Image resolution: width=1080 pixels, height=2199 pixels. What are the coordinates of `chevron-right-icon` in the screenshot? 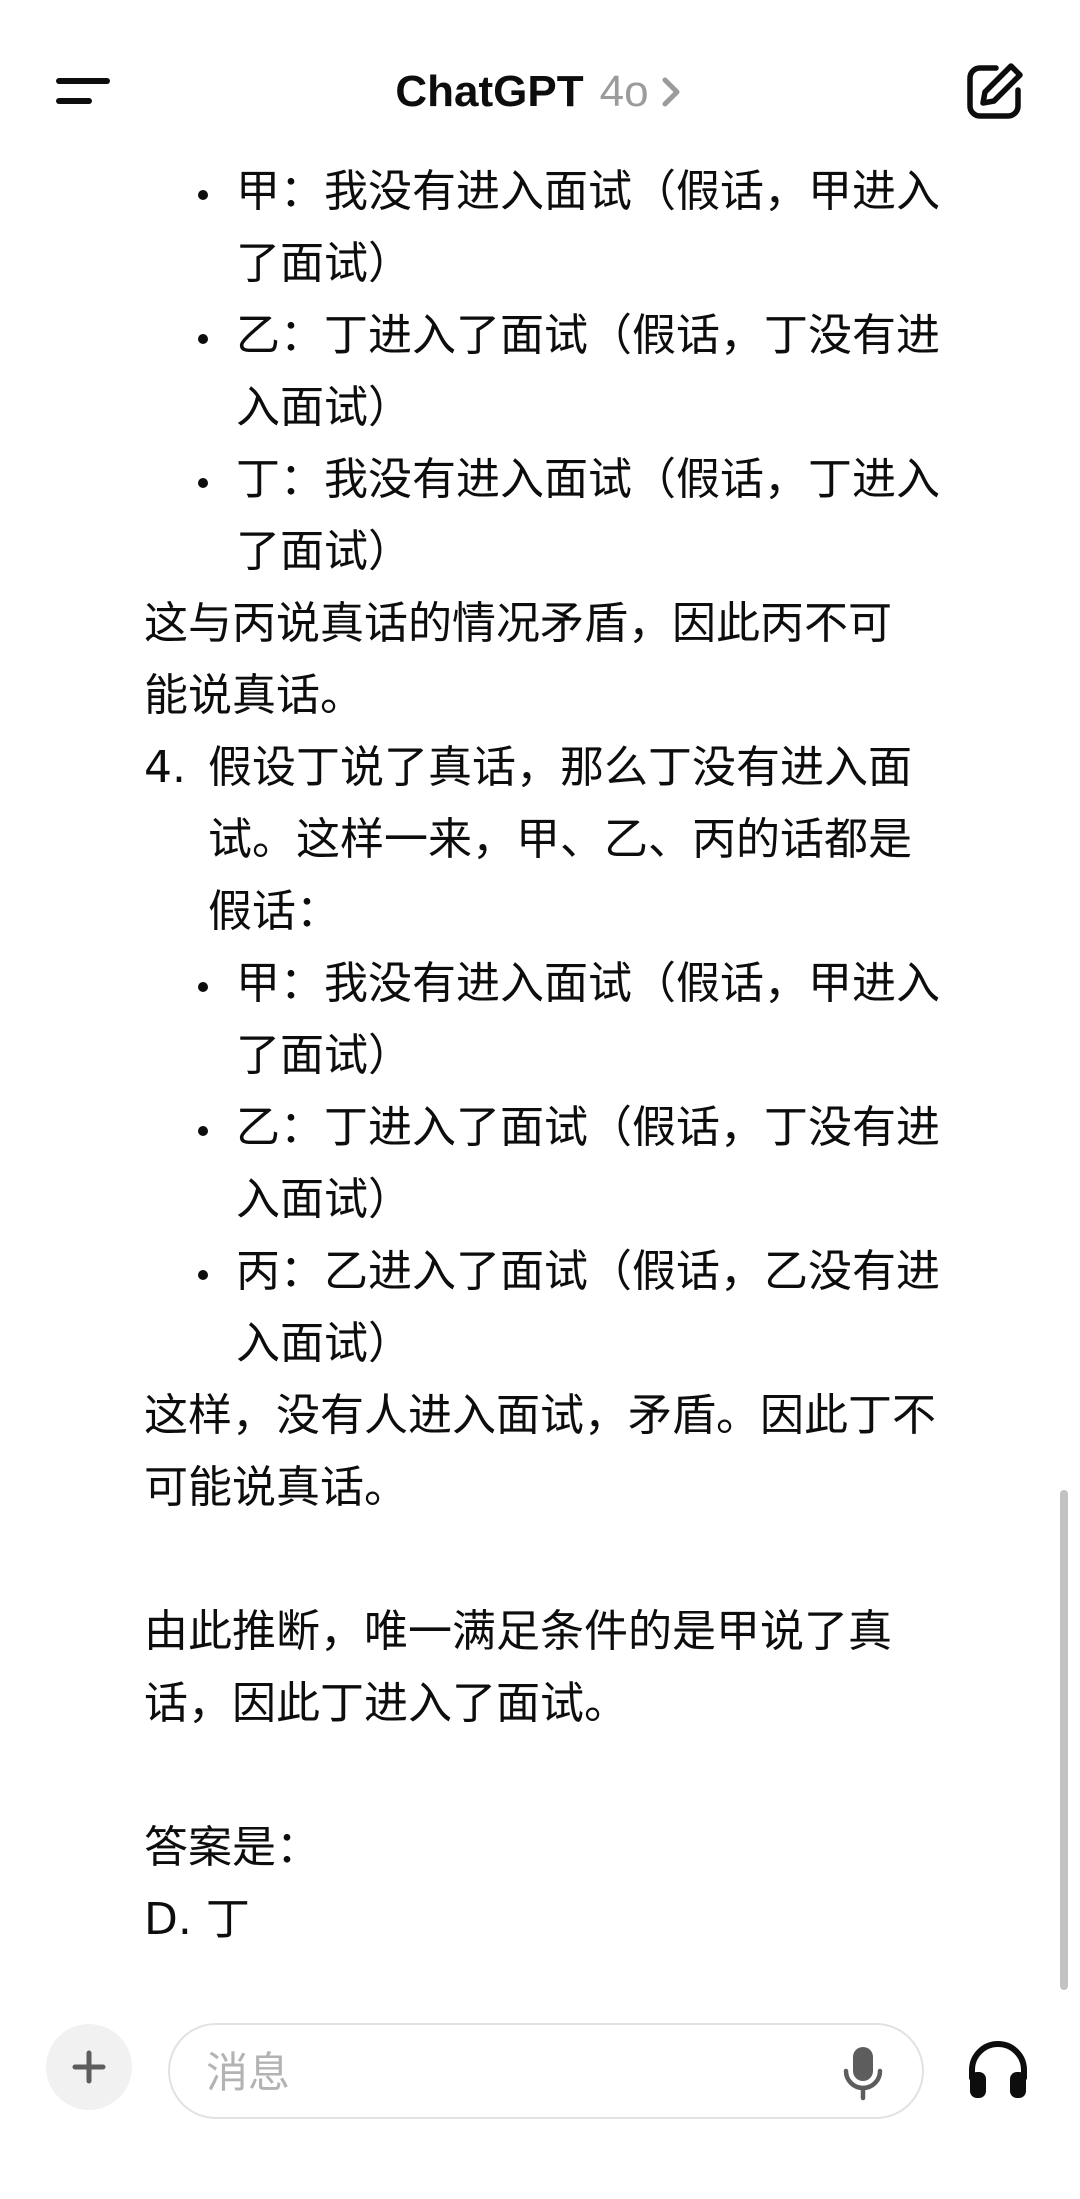 It's located at (671, 92).